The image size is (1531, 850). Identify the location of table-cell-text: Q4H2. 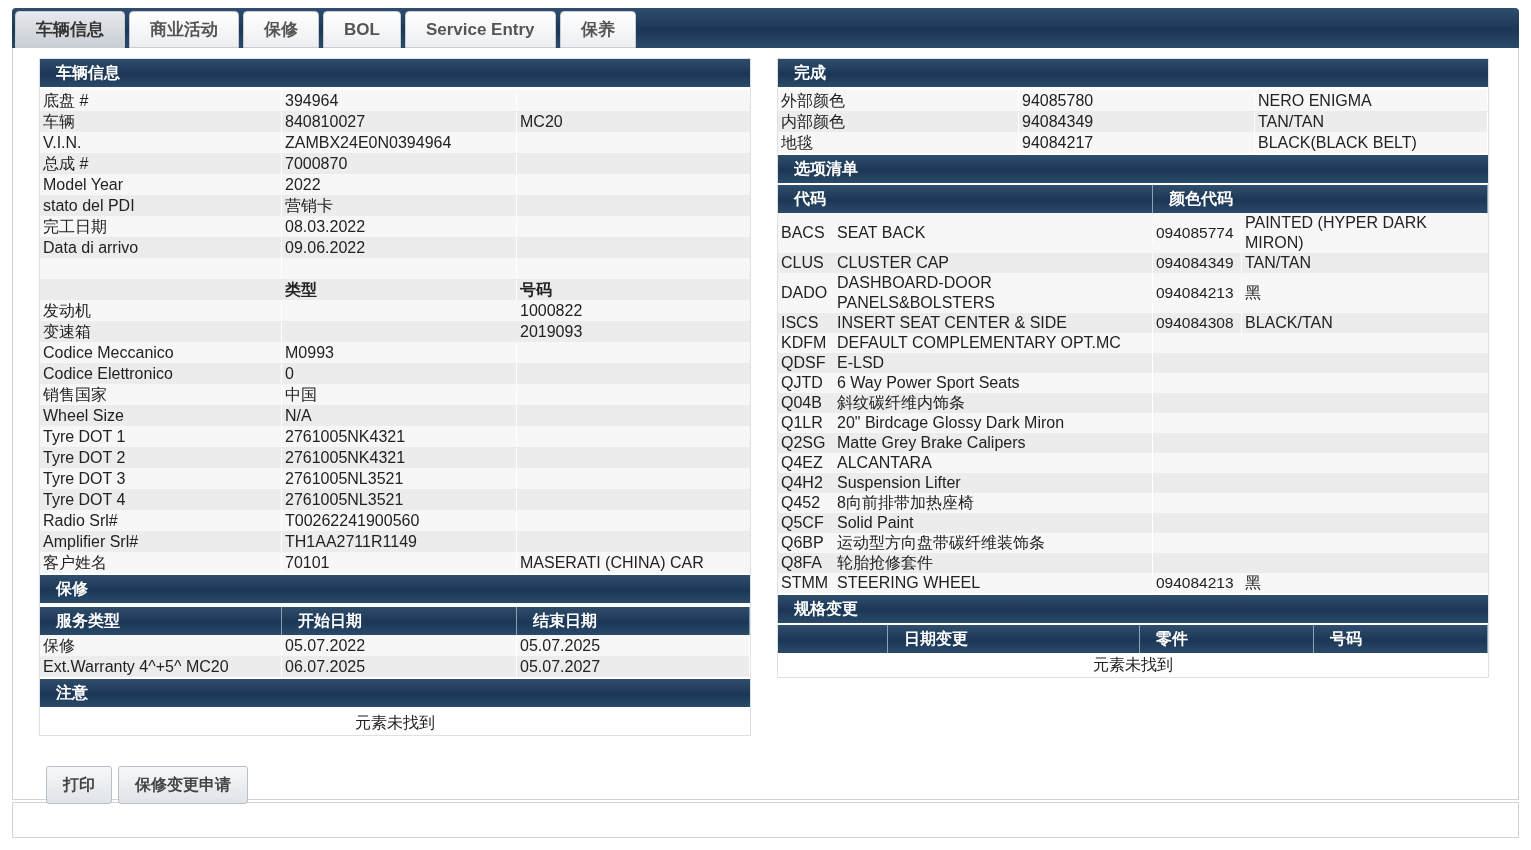
(802, 483).